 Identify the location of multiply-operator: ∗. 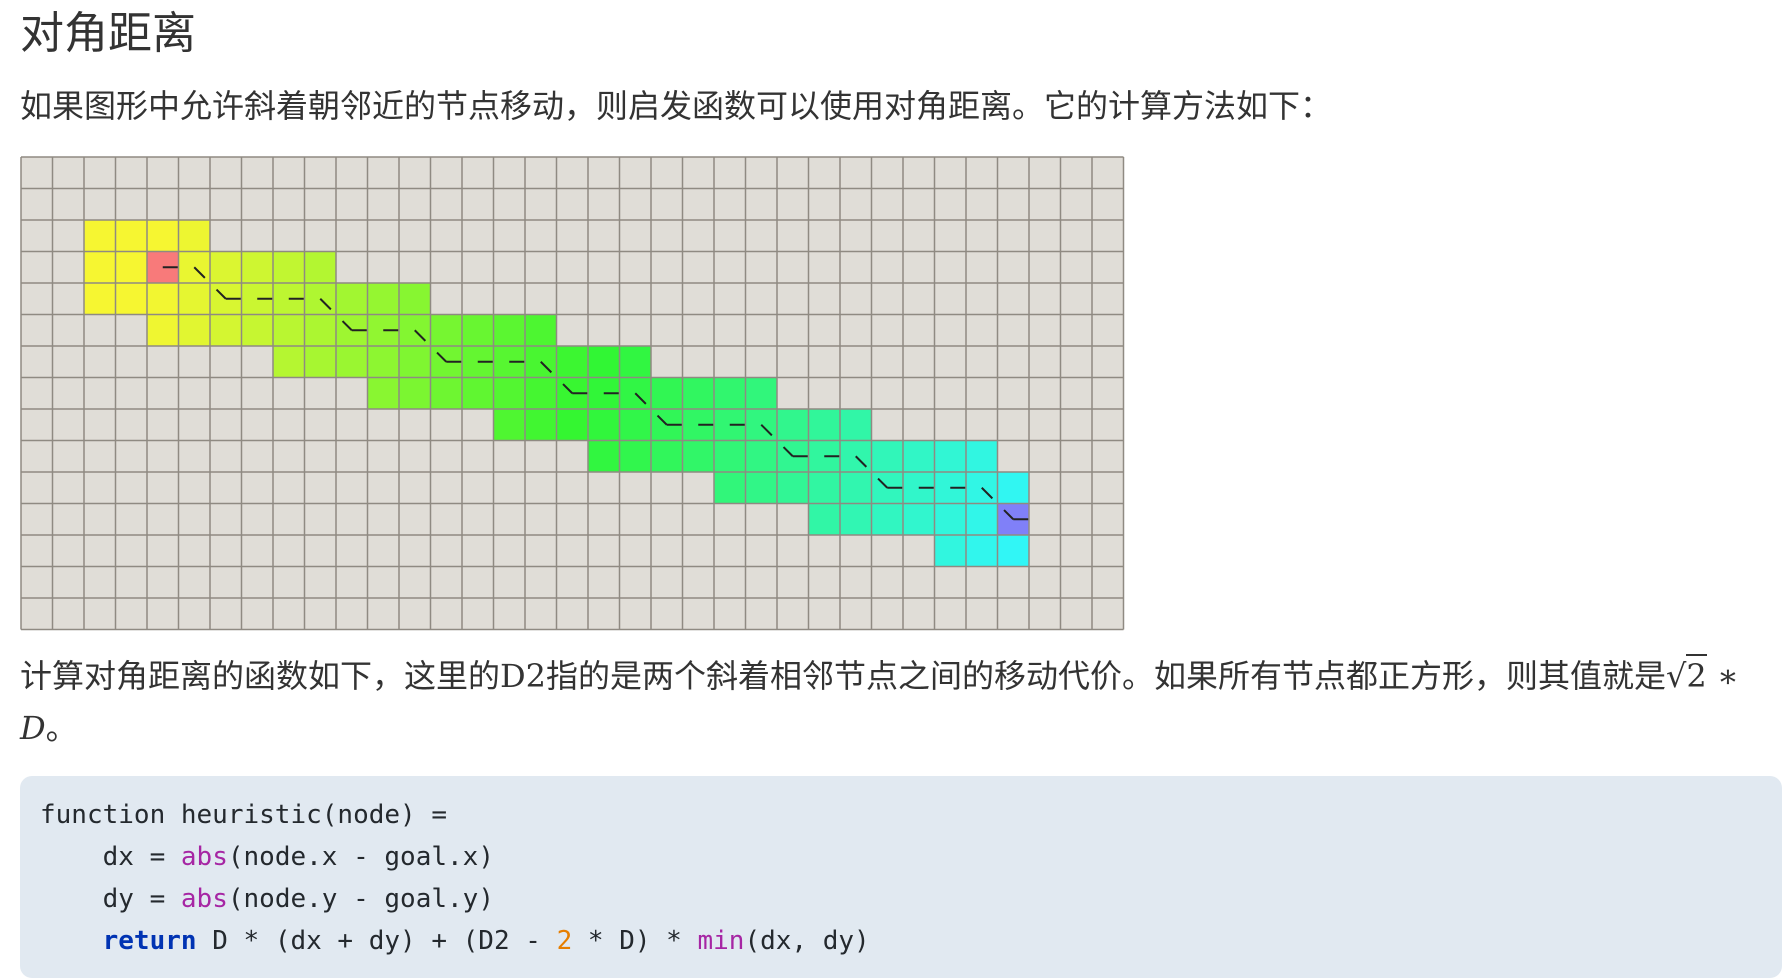
(1722, 676).